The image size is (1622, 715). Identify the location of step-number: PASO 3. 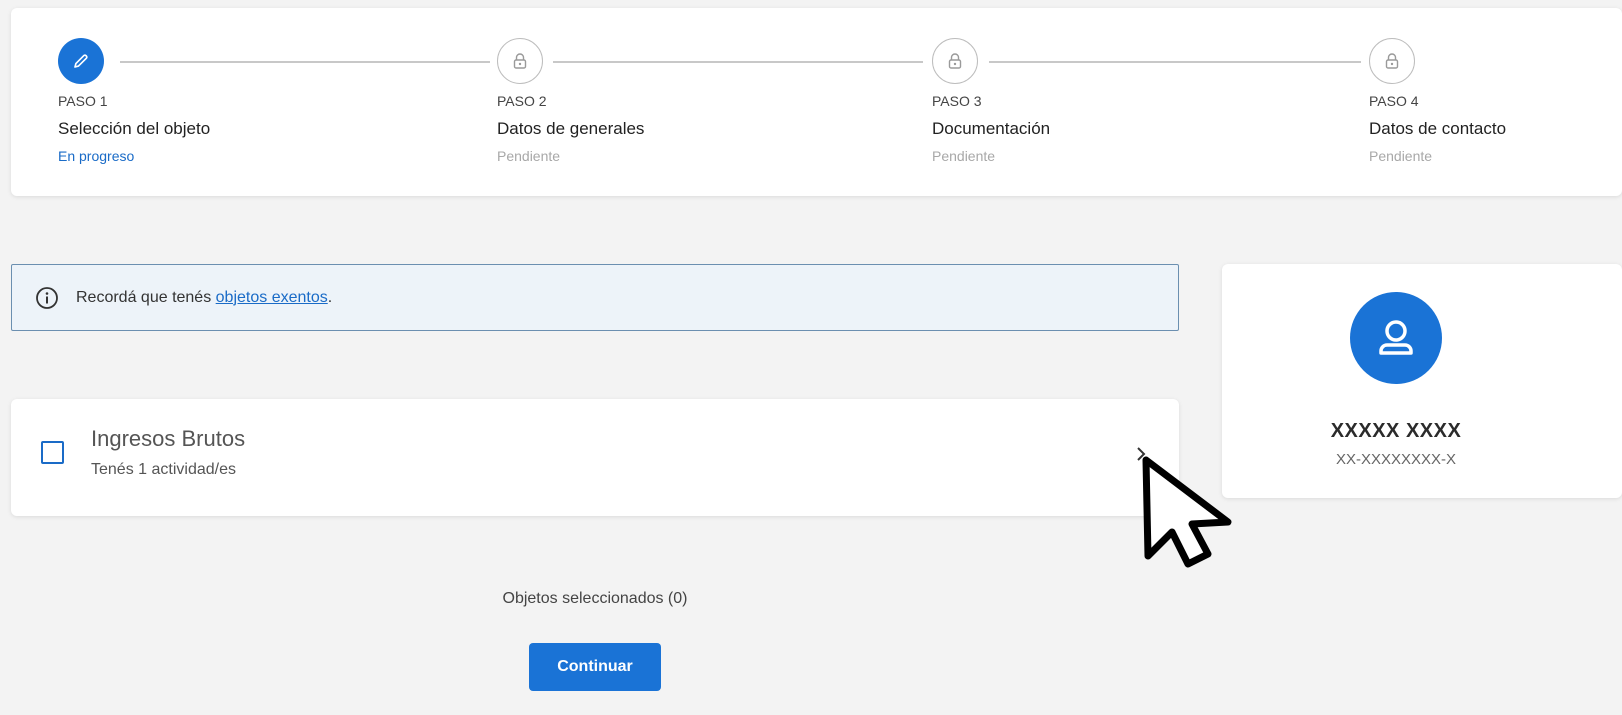
(957, 101).